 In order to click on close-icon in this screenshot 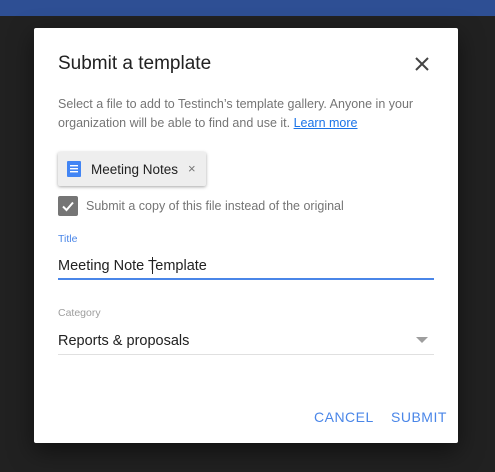, I will do `click(422, 64)`.